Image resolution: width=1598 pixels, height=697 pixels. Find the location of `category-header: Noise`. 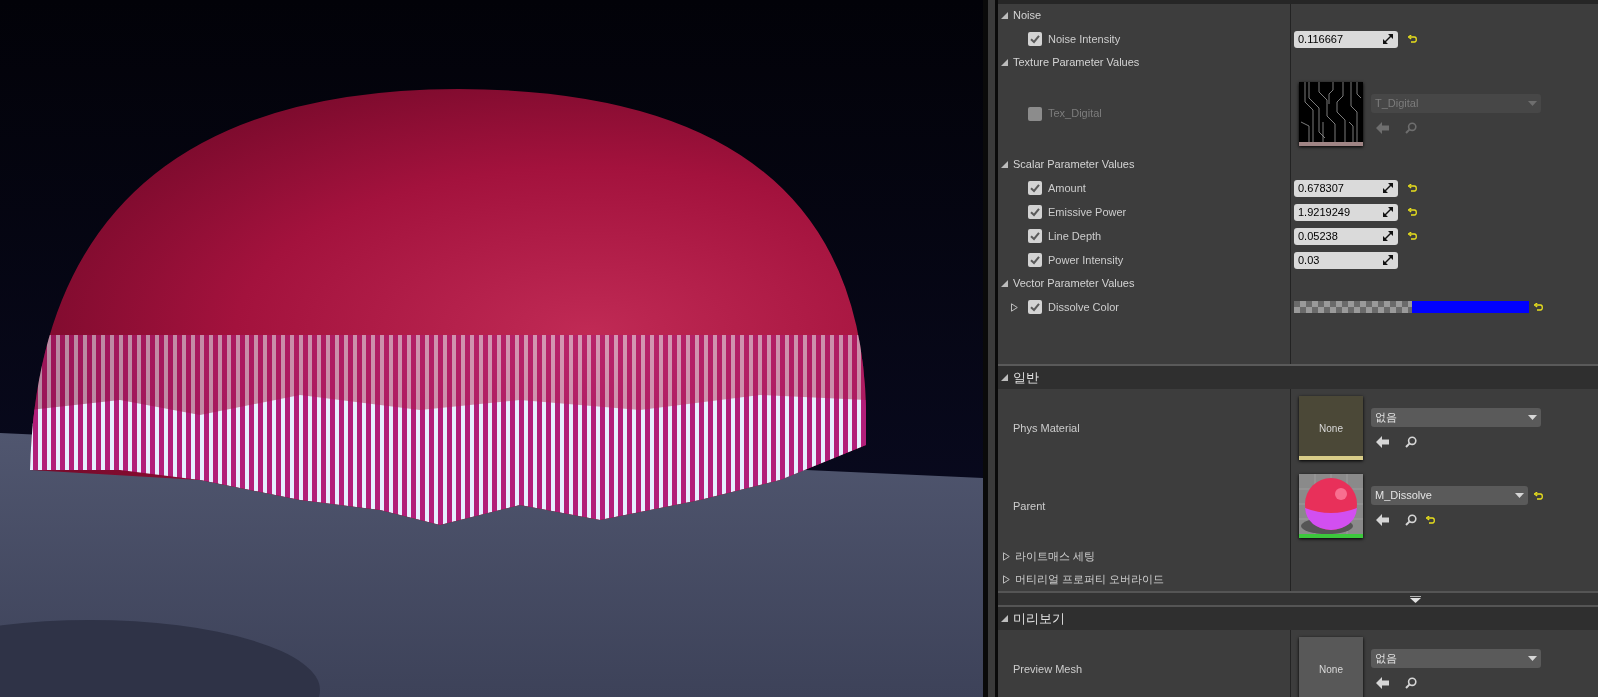

category-header: Noise is located at coordinates (1027, 16).